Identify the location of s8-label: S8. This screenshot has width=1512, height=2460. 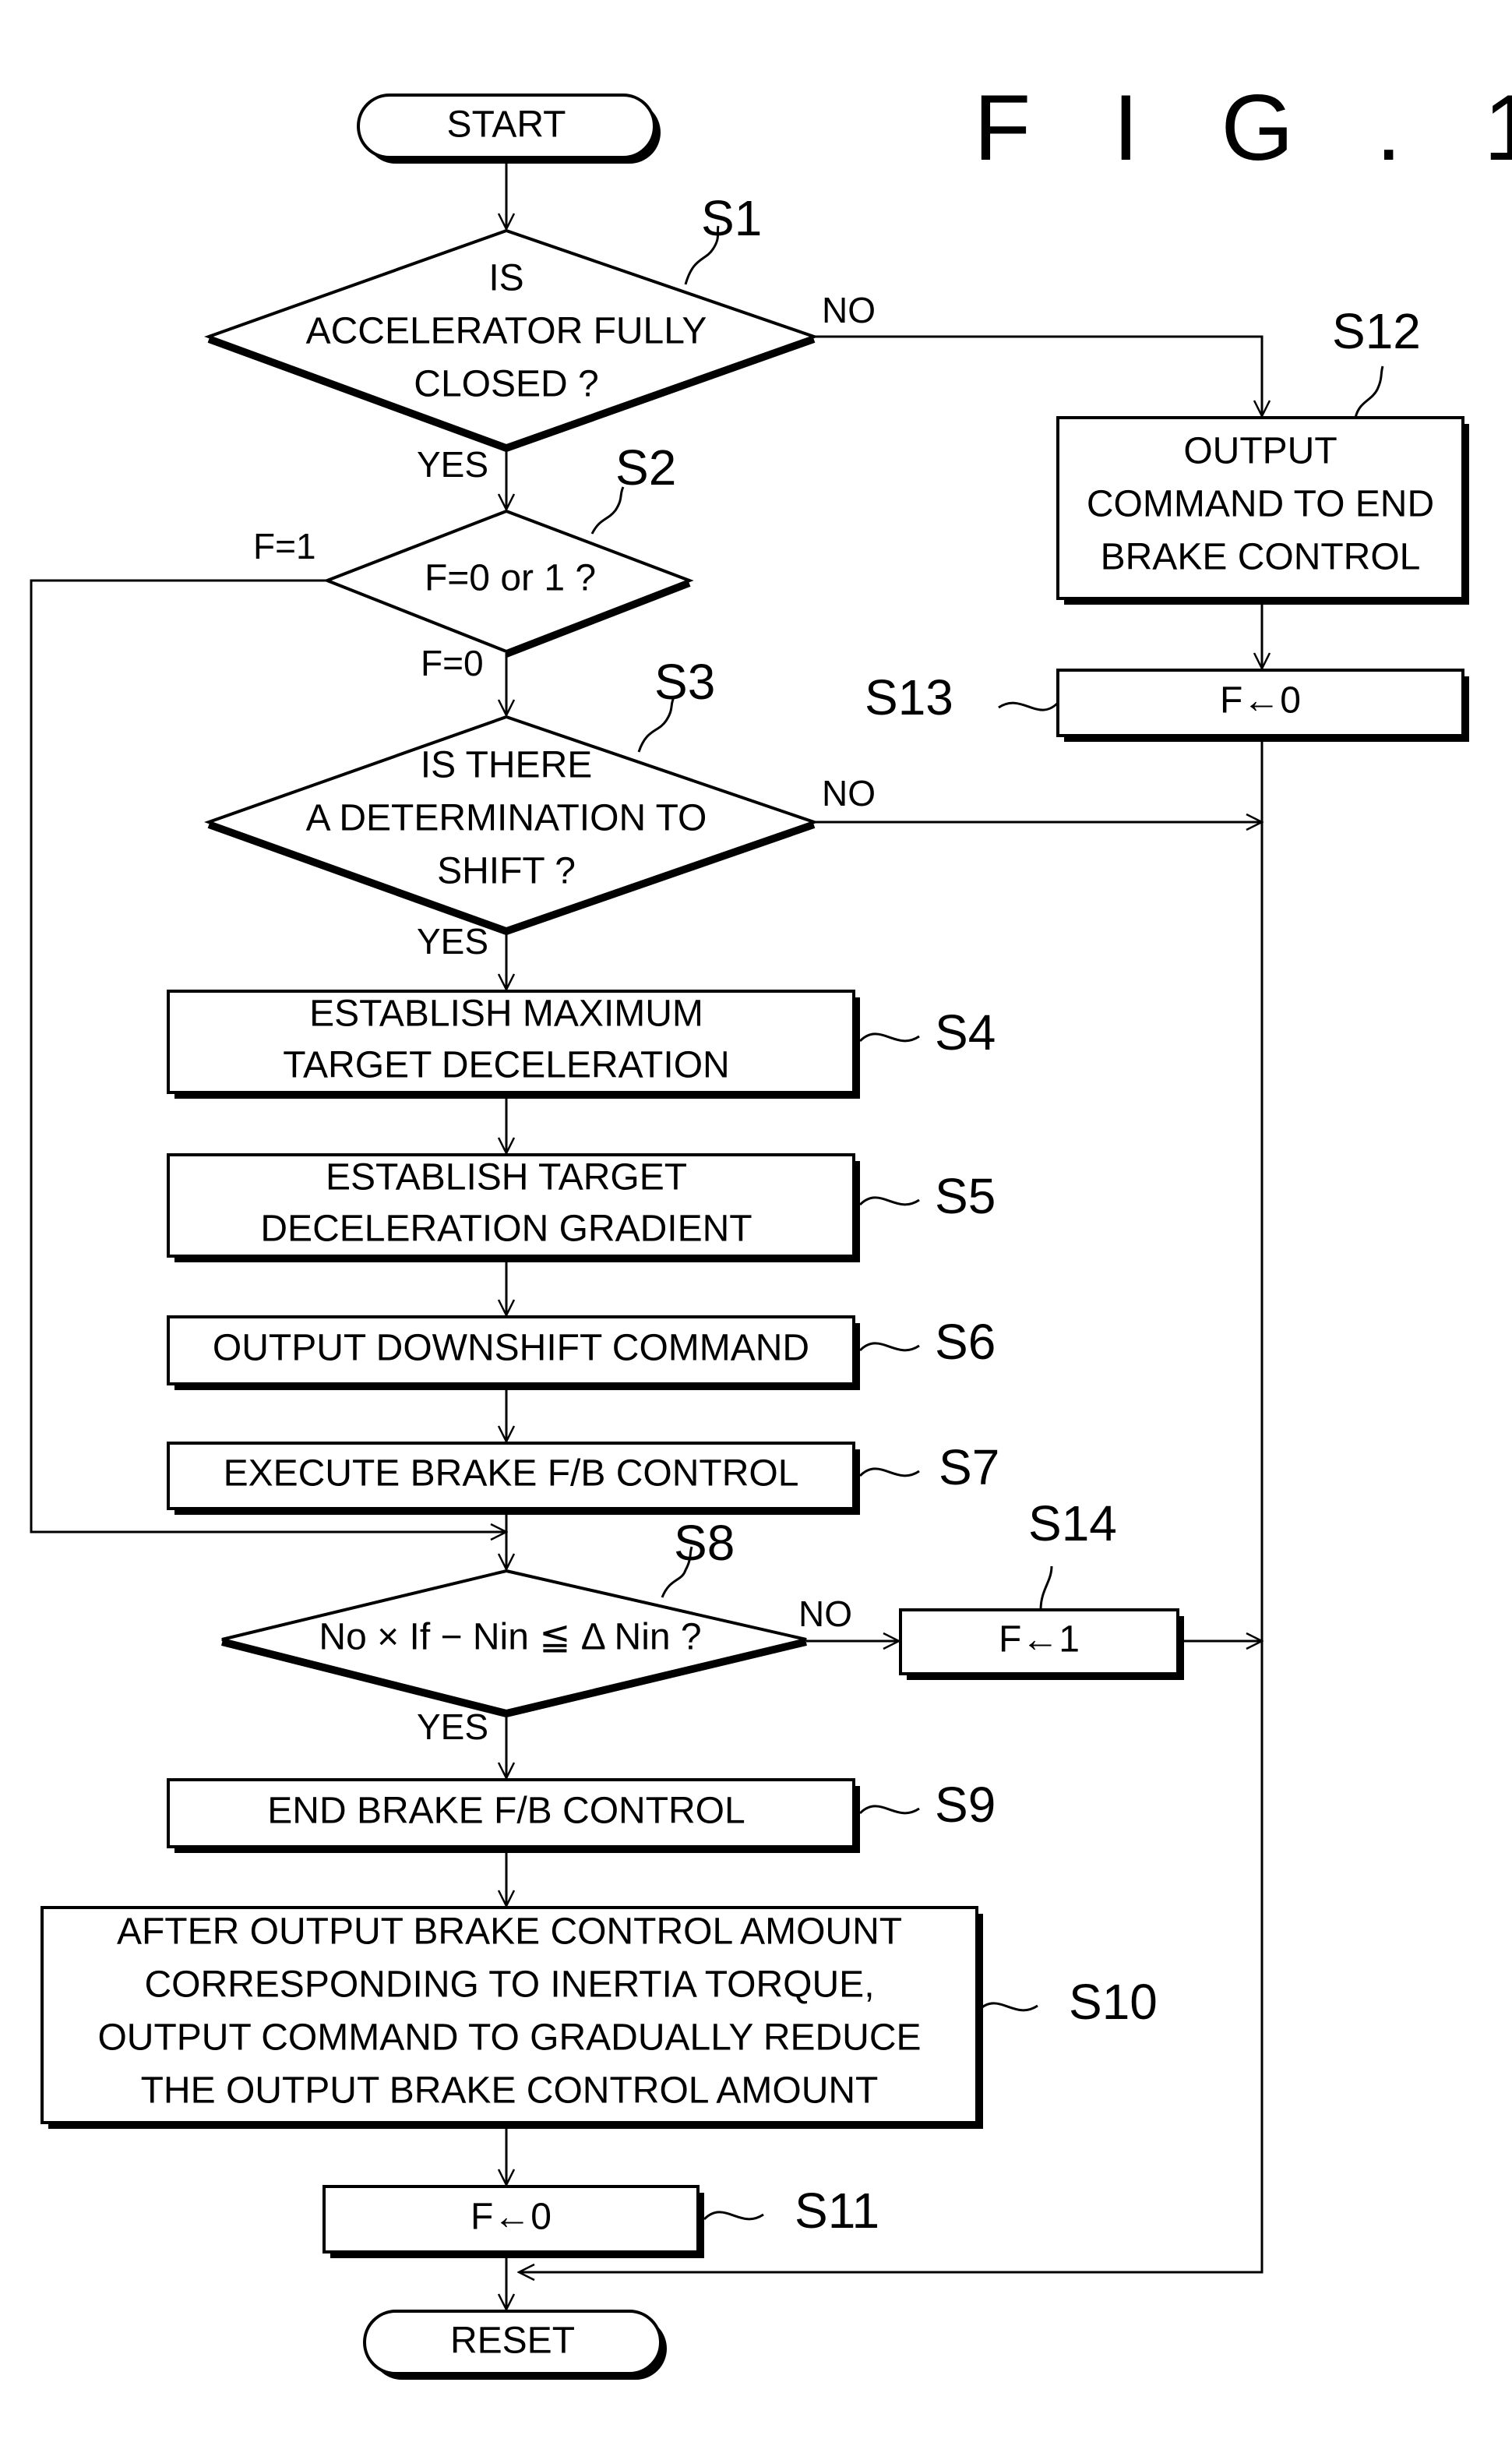
(704, 1543).